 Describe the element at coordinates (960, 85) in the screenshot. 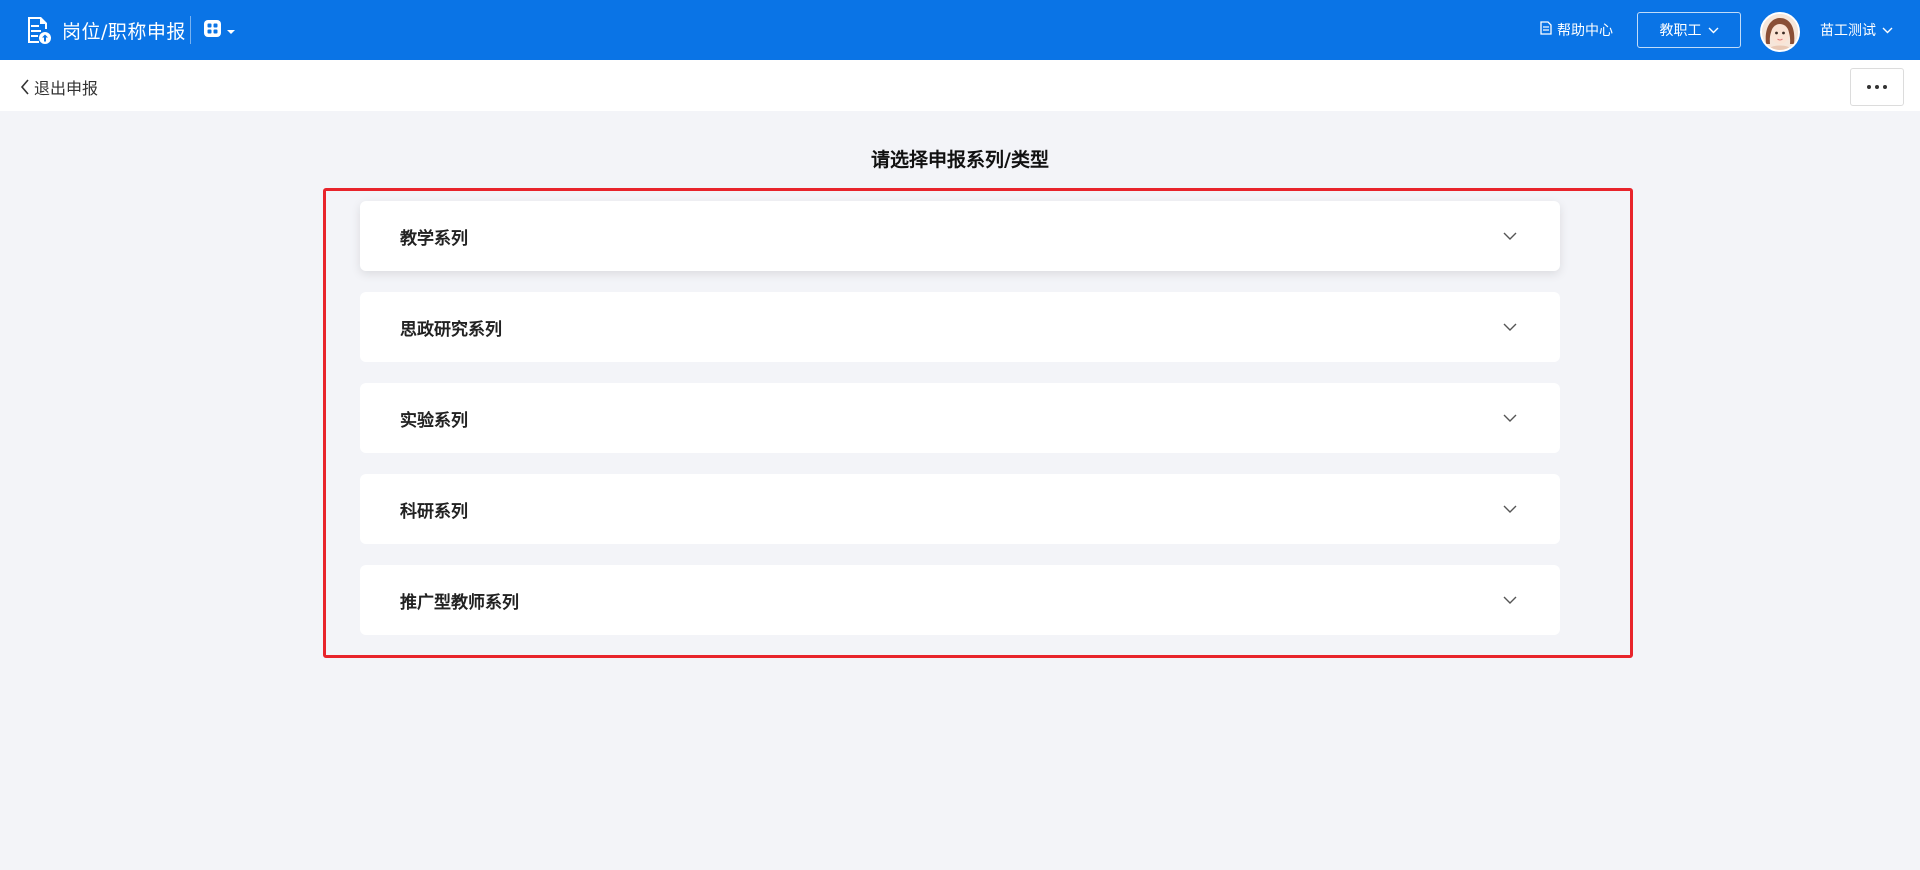

I see `sub-header: 退出申报` at that location.